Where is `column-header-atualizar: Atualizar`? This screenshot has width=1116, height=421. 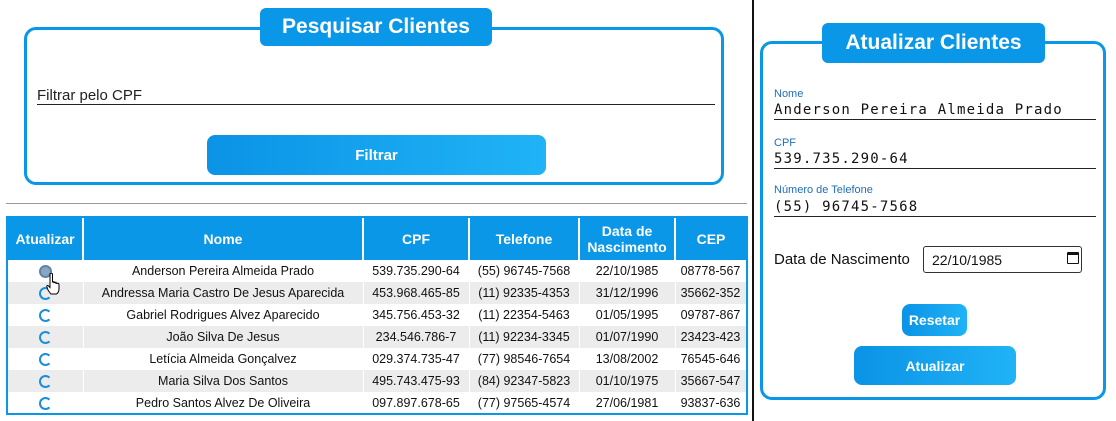
column-header-atualizar: Atualizar is located at coordinates (46, 239).